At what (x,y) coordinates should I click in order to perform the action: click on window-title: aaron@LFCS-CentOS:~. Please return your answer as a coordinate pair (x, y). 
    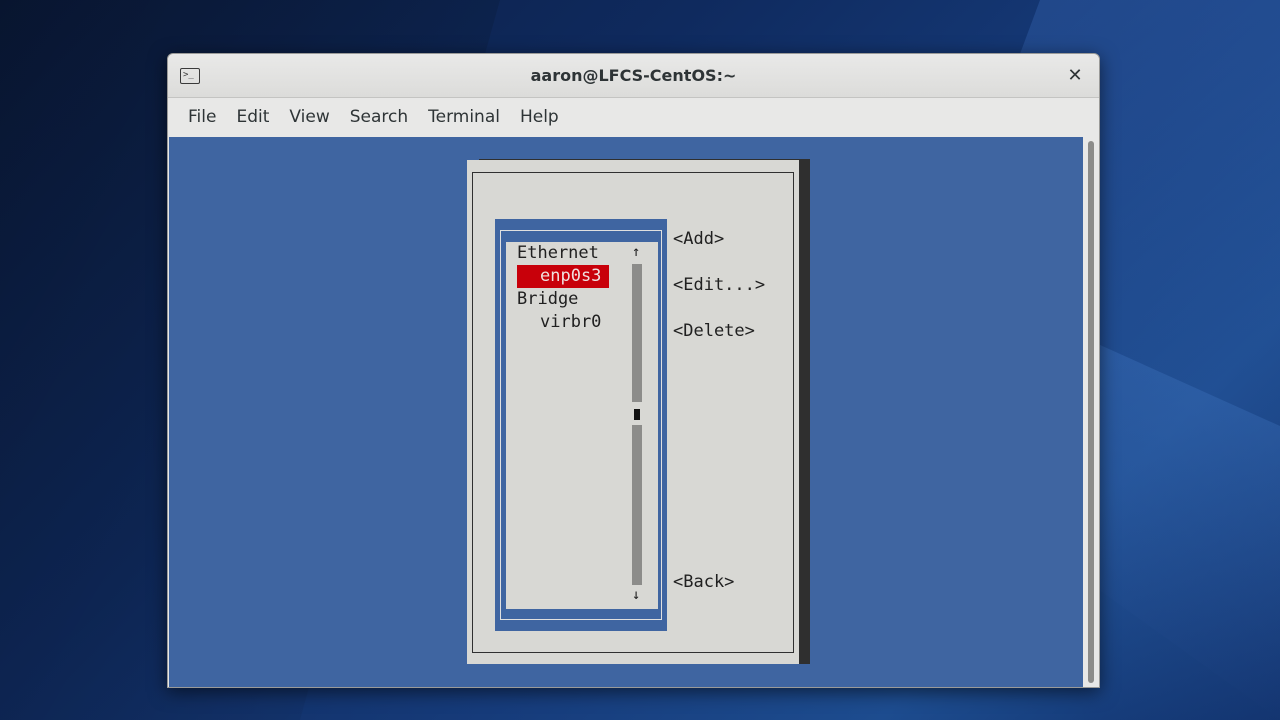
    Looking at the image, I should click on (633, 75).